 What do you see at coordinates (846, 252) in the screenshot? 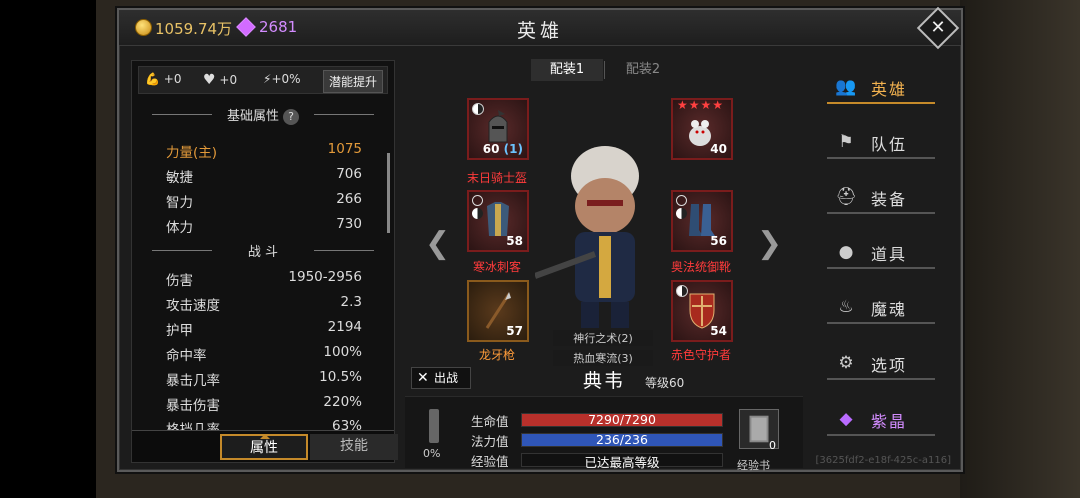
I see `bag-icon: ●` at bounding box center [846, 252].